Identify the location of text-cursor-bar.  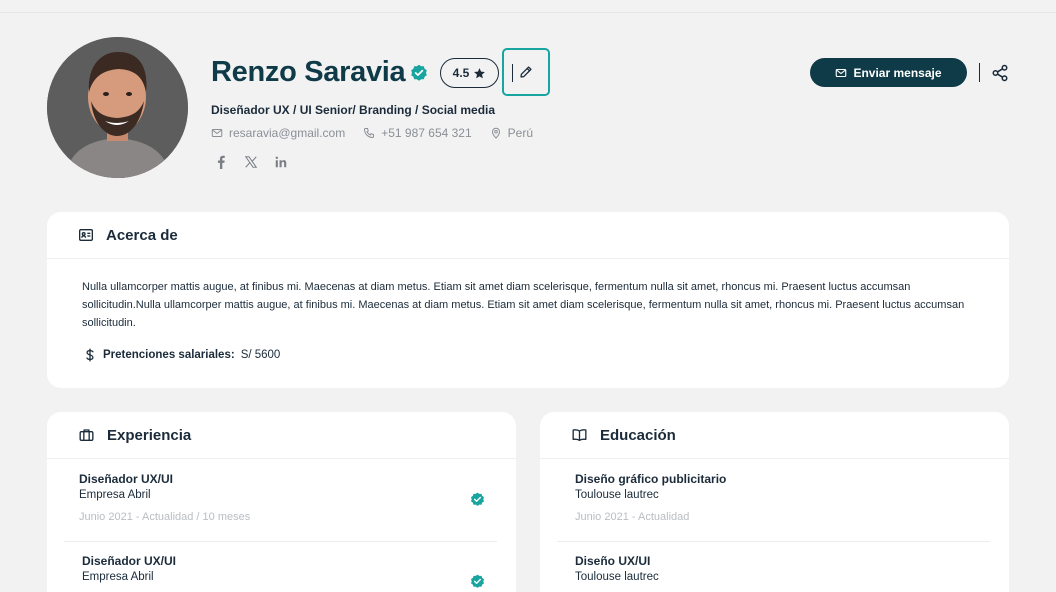
(512, 73).